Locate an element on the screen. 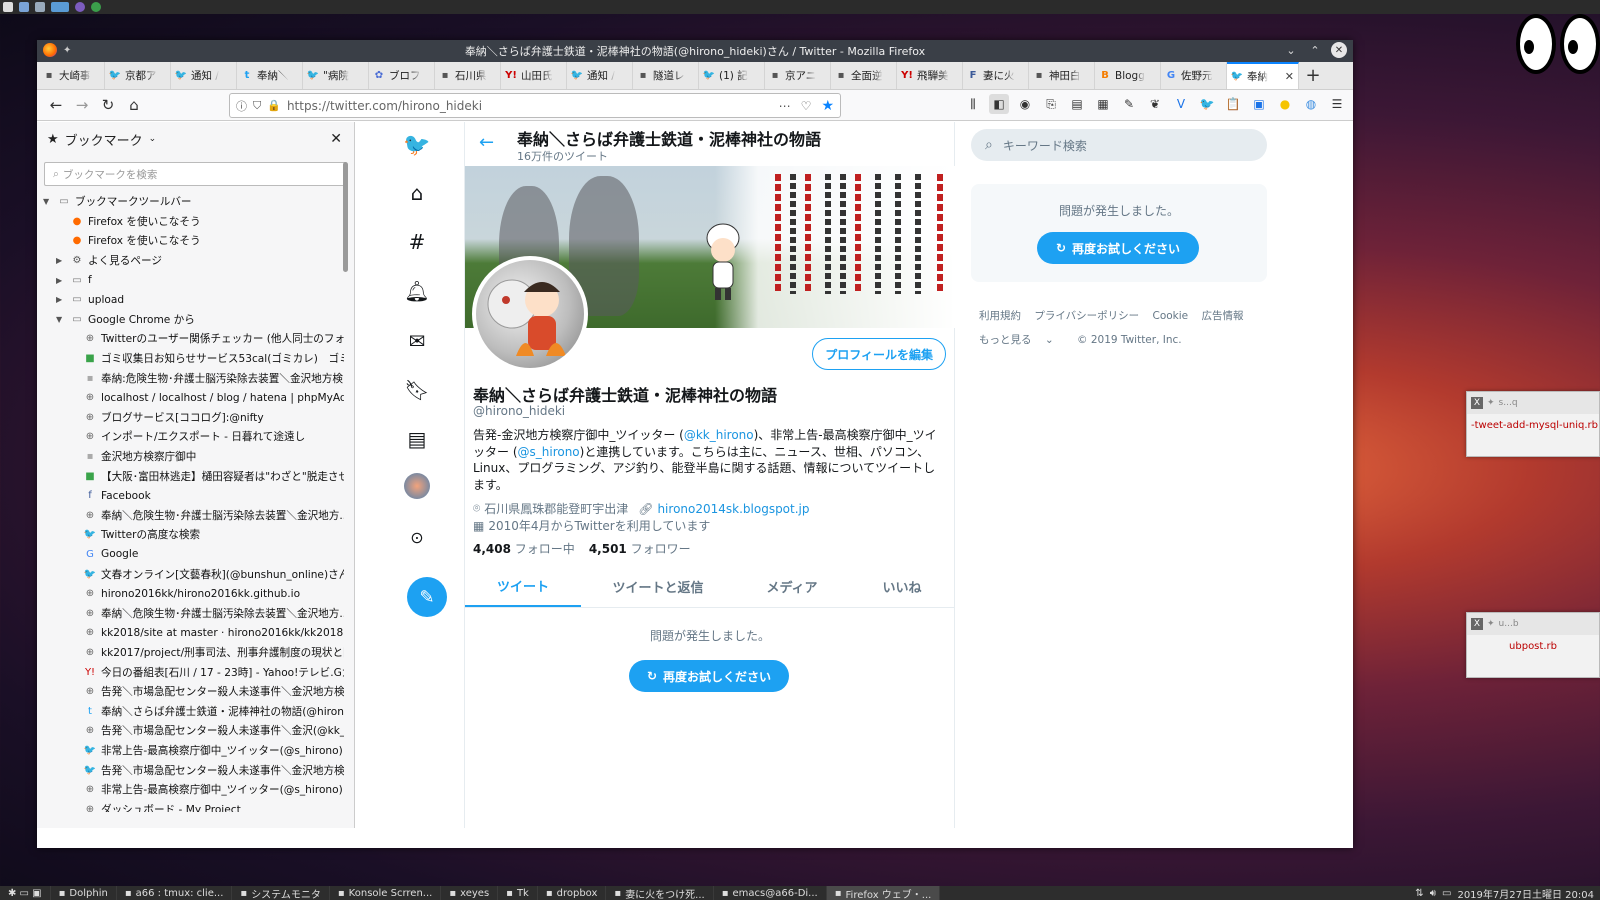  bookmark-item: ⊕ ブログサービス[ココログ]:@nifty is located at coordinates (190, 418).